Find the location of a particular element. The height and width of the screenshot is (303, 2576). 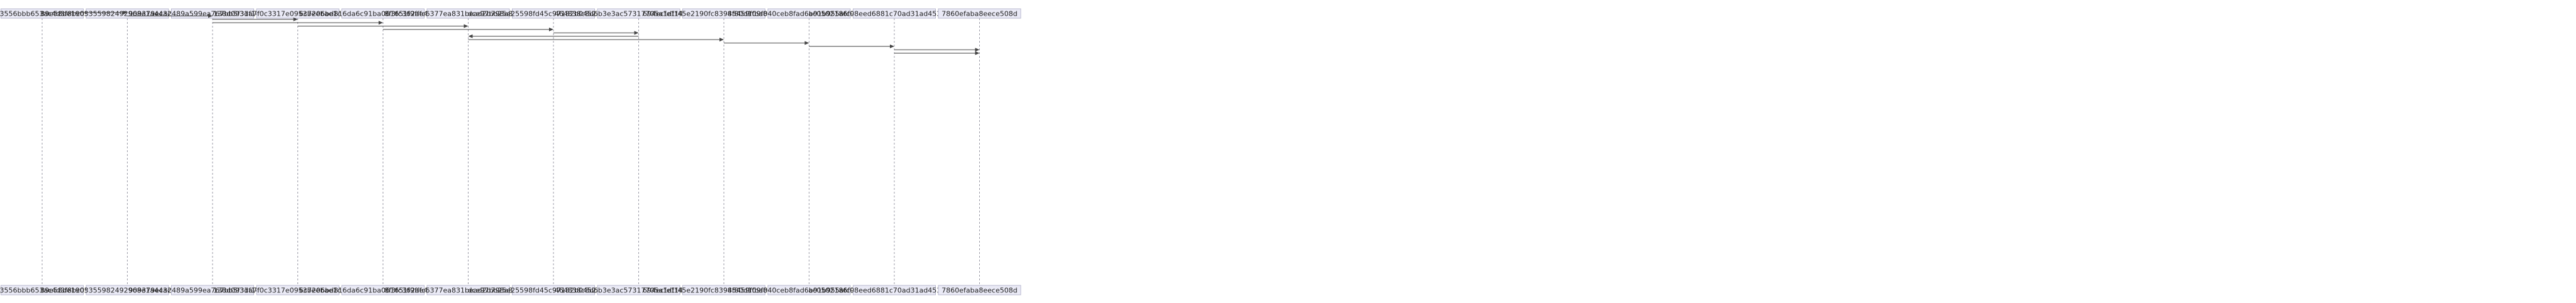

participant-bottom-11: 7860efaba8eece508d is located at coordinates (979, 290).